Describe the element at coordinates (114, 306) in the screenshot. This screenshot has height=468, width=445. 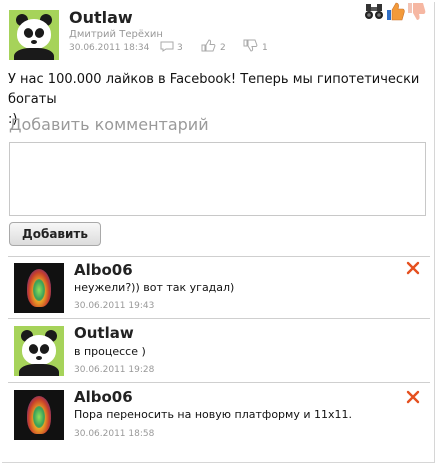
I see `comment-date: 30.06.2011 19:43` at that location.